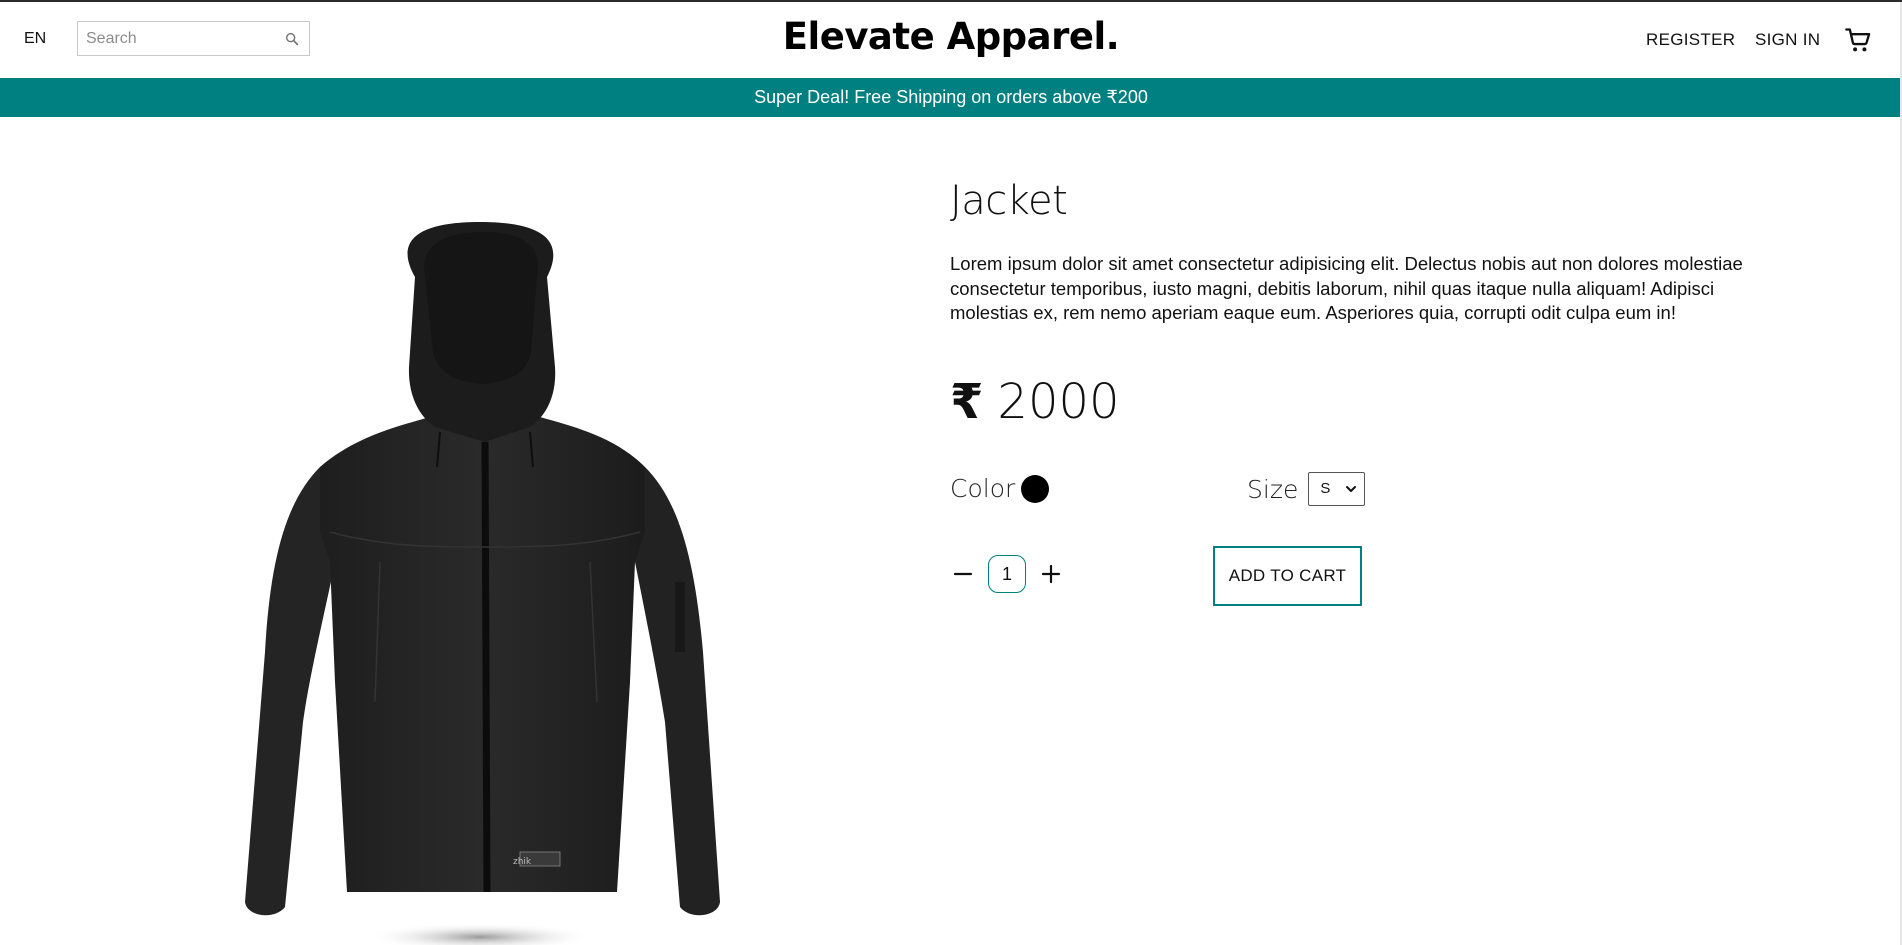  I want to click on size-label: Size, so click(1273, 489).